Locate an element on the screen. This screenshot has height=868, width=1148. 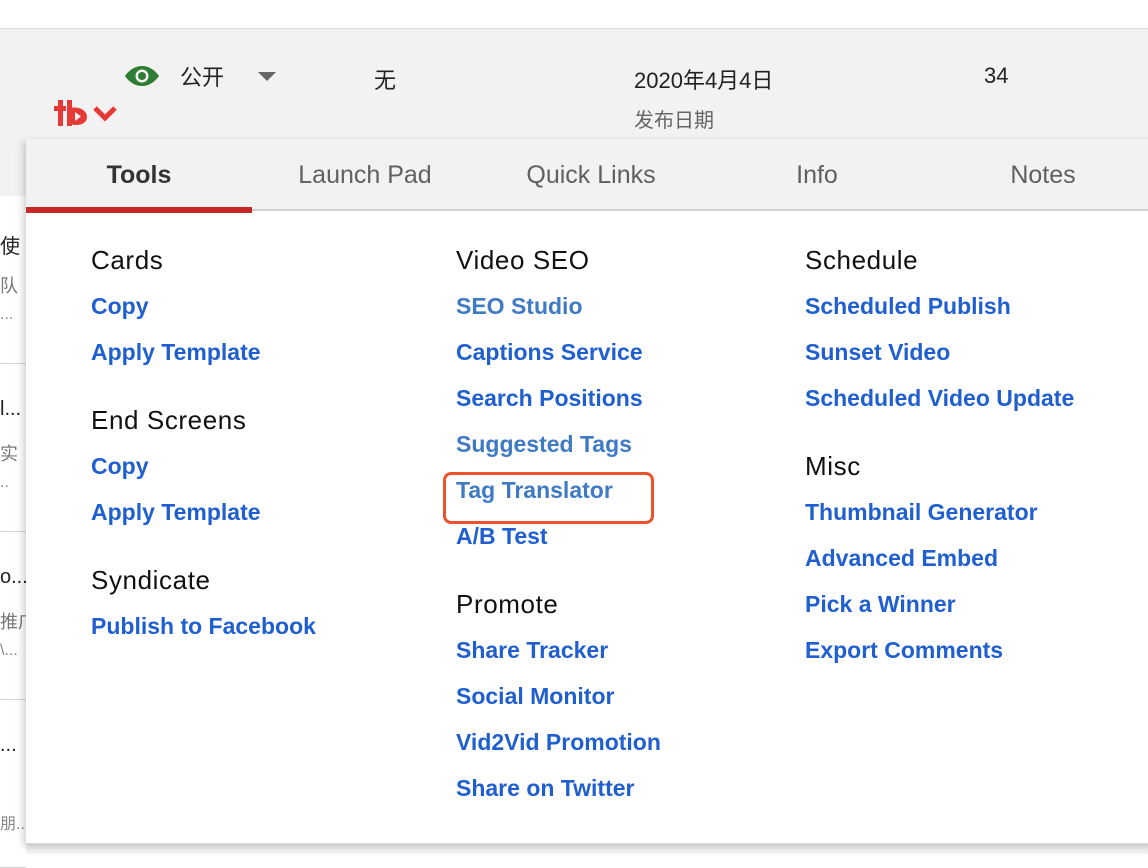
section-title: Cards is located at coordinates (127, 260).